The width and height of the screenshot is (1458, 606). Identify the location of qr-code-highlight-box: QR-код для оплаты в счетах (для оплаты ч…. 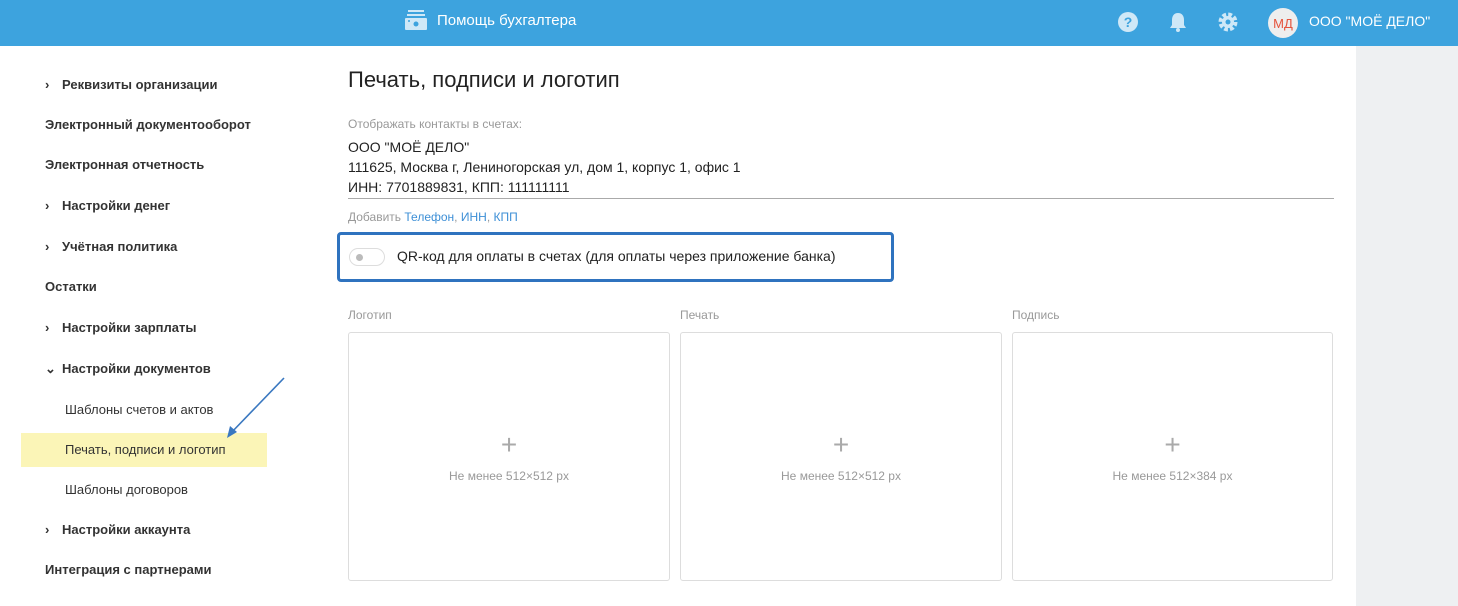
(615, 257).